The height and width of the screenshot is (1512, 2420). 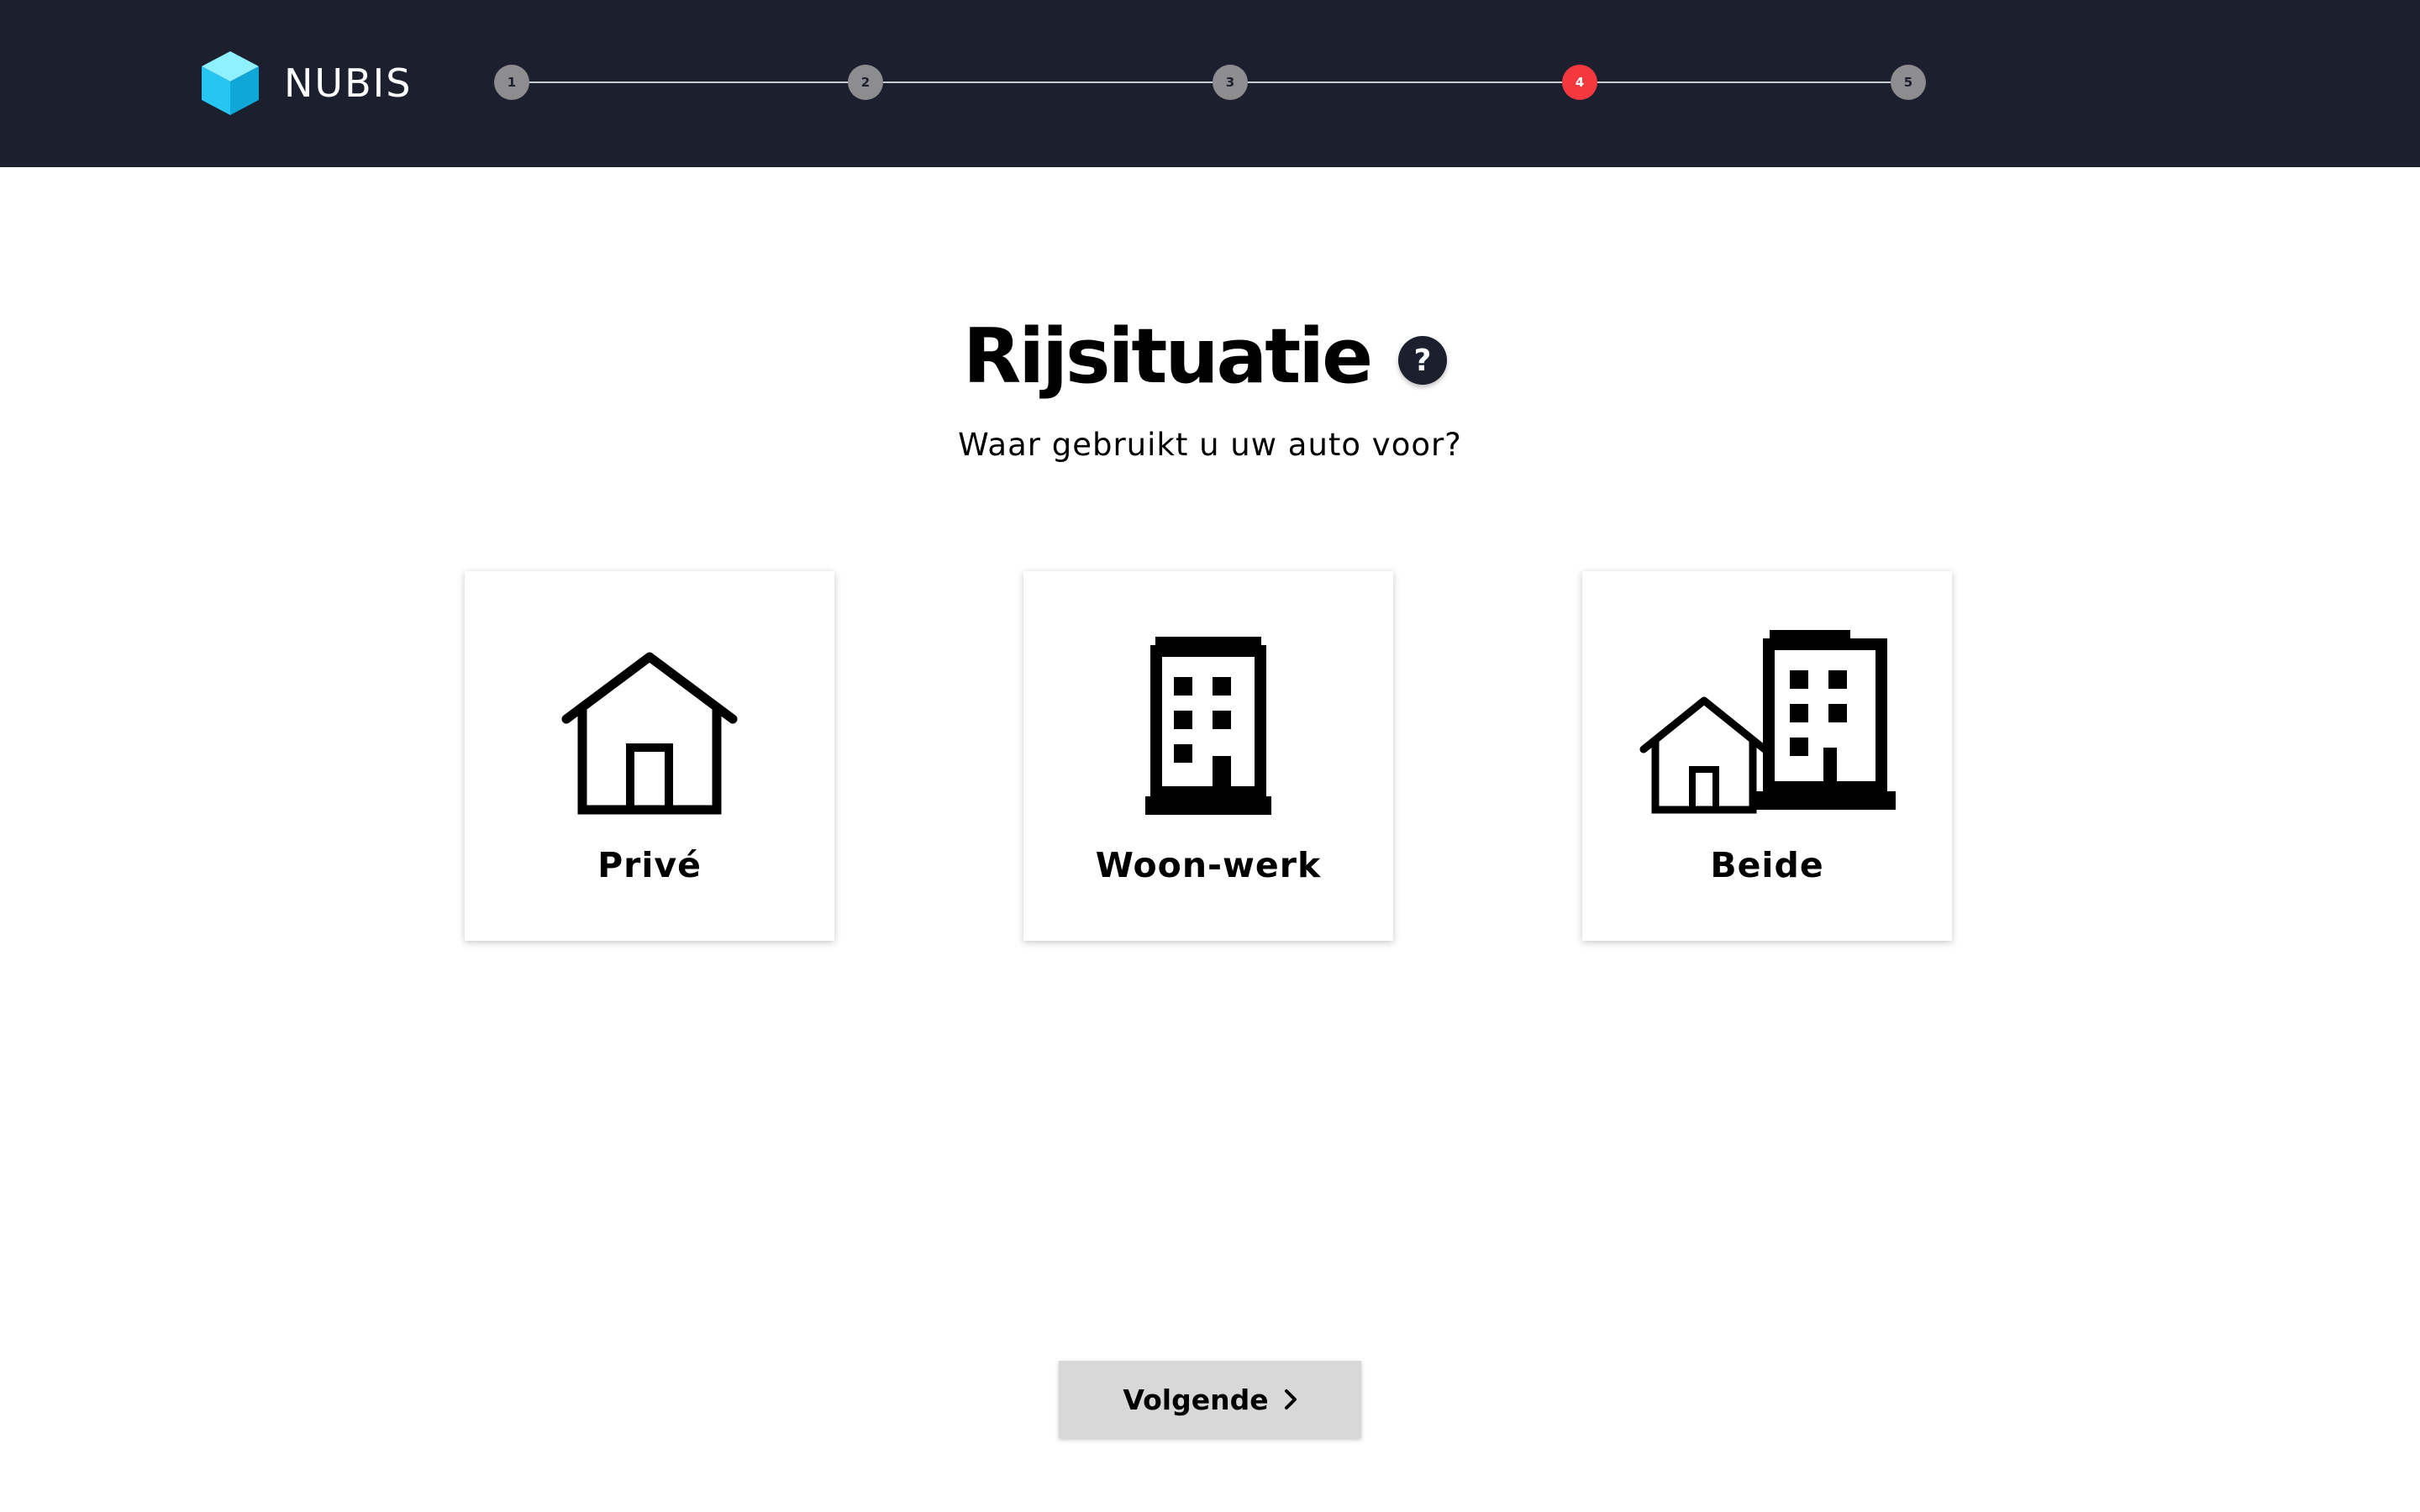 What do you see at coordinates (649, 733) in the screenshot?
I see `house-icon` at bounding box center [649, 733].